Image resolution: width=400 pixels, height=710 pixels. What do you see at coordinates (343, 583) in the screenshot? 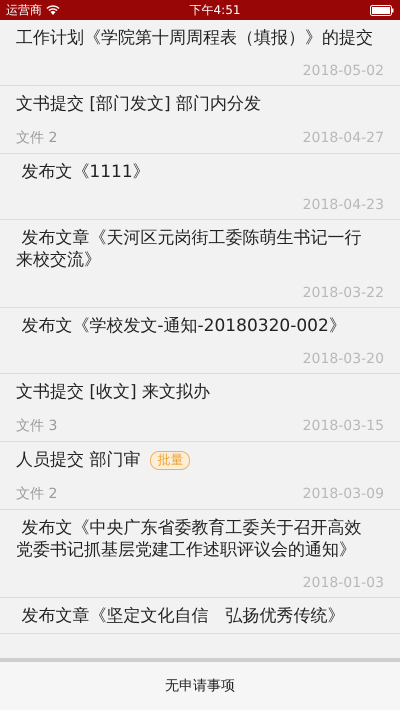
I see `item-date: 2018-01-03` at bounding box center [343, 583].